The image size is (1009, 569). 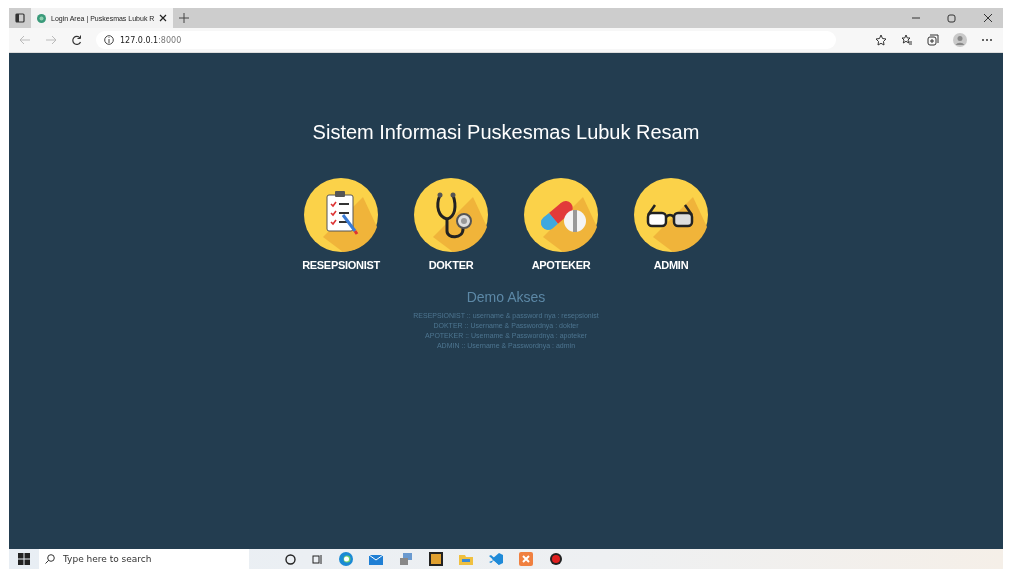 What do you see at coordinates (41, 18) in the screenshot?
I see `globe-icon` at bounding box center [41, 18].